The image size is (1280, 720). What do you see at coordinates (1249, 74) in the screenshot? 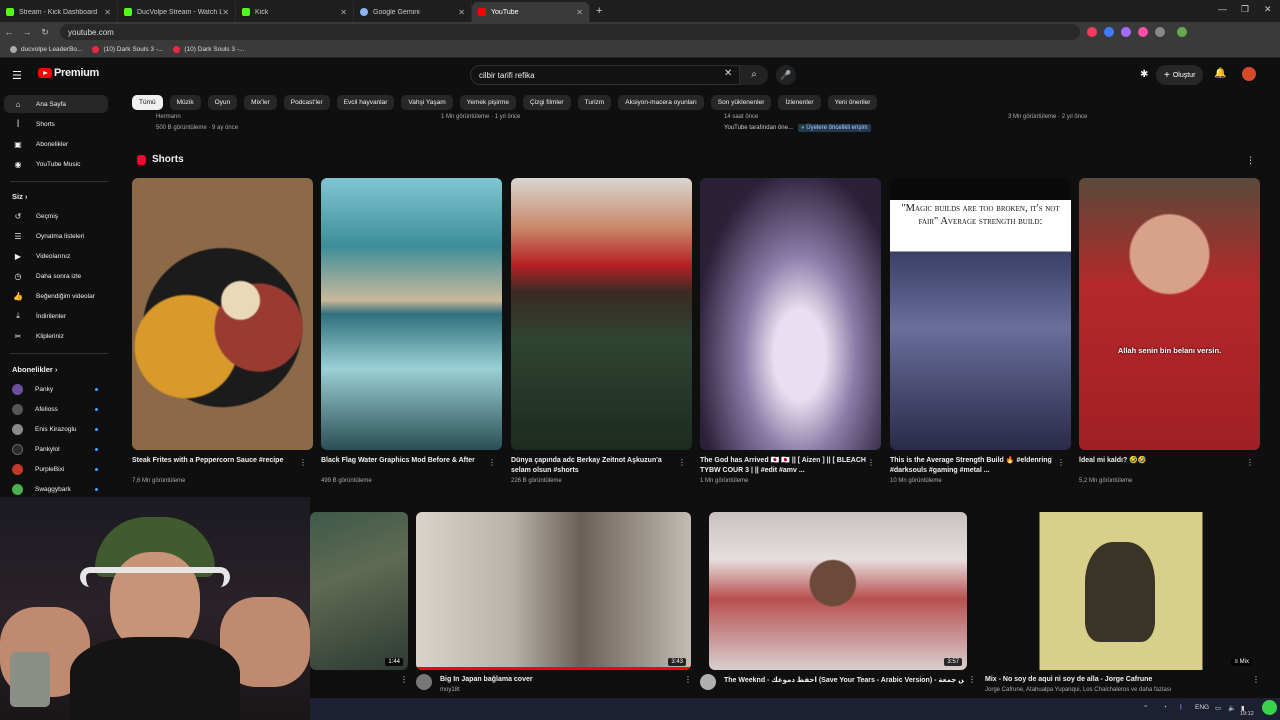
I see `account-avatar` at bounding box center [1249, 74].